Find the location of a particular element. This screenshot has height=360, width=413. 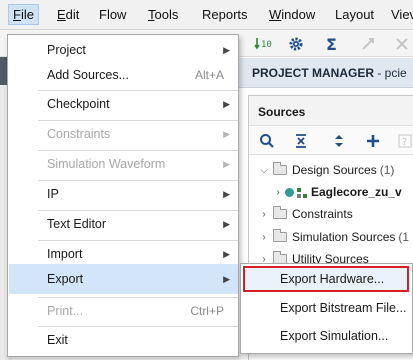

menu-window-label: indow is located at coordinates (298, 14).